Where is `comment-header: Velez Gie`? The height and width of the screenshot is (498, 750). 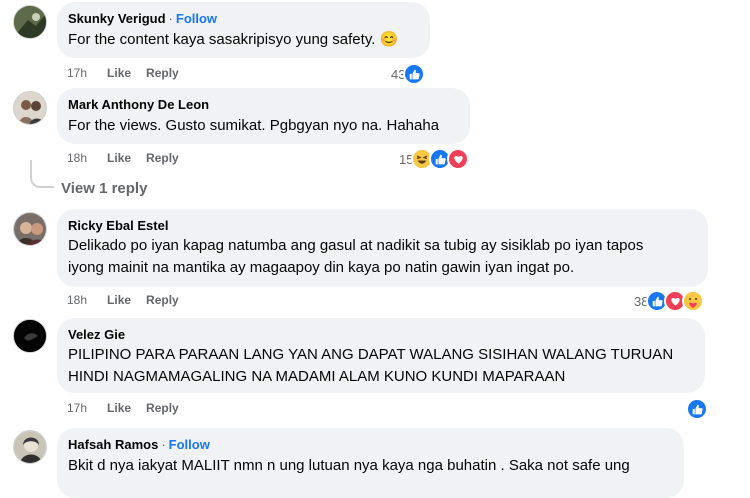
comment-header: Velez Gie is located at coordinates (380, 334).